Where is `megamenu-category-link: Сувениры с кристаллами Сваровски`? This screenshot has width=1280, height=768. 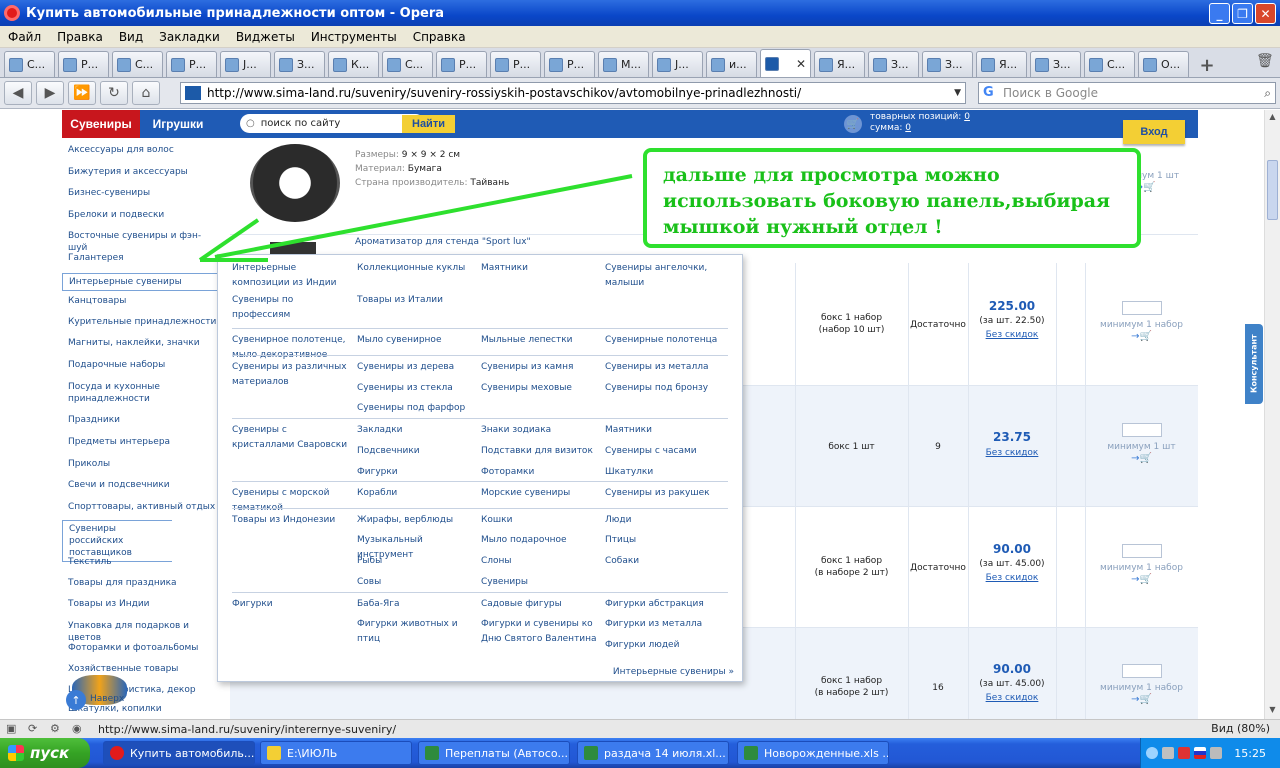 megamenu-category-link: Сувениры с кристаллами Сваровски is located at coordinates (292, 438).